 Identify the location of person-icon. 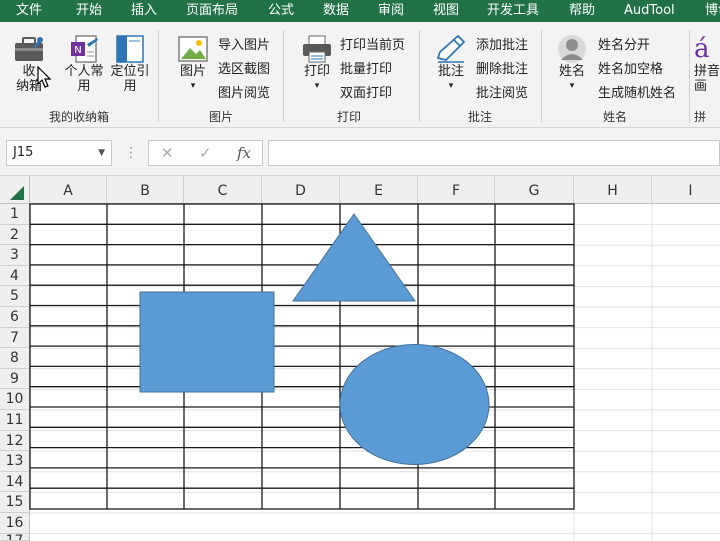
(572, 49).